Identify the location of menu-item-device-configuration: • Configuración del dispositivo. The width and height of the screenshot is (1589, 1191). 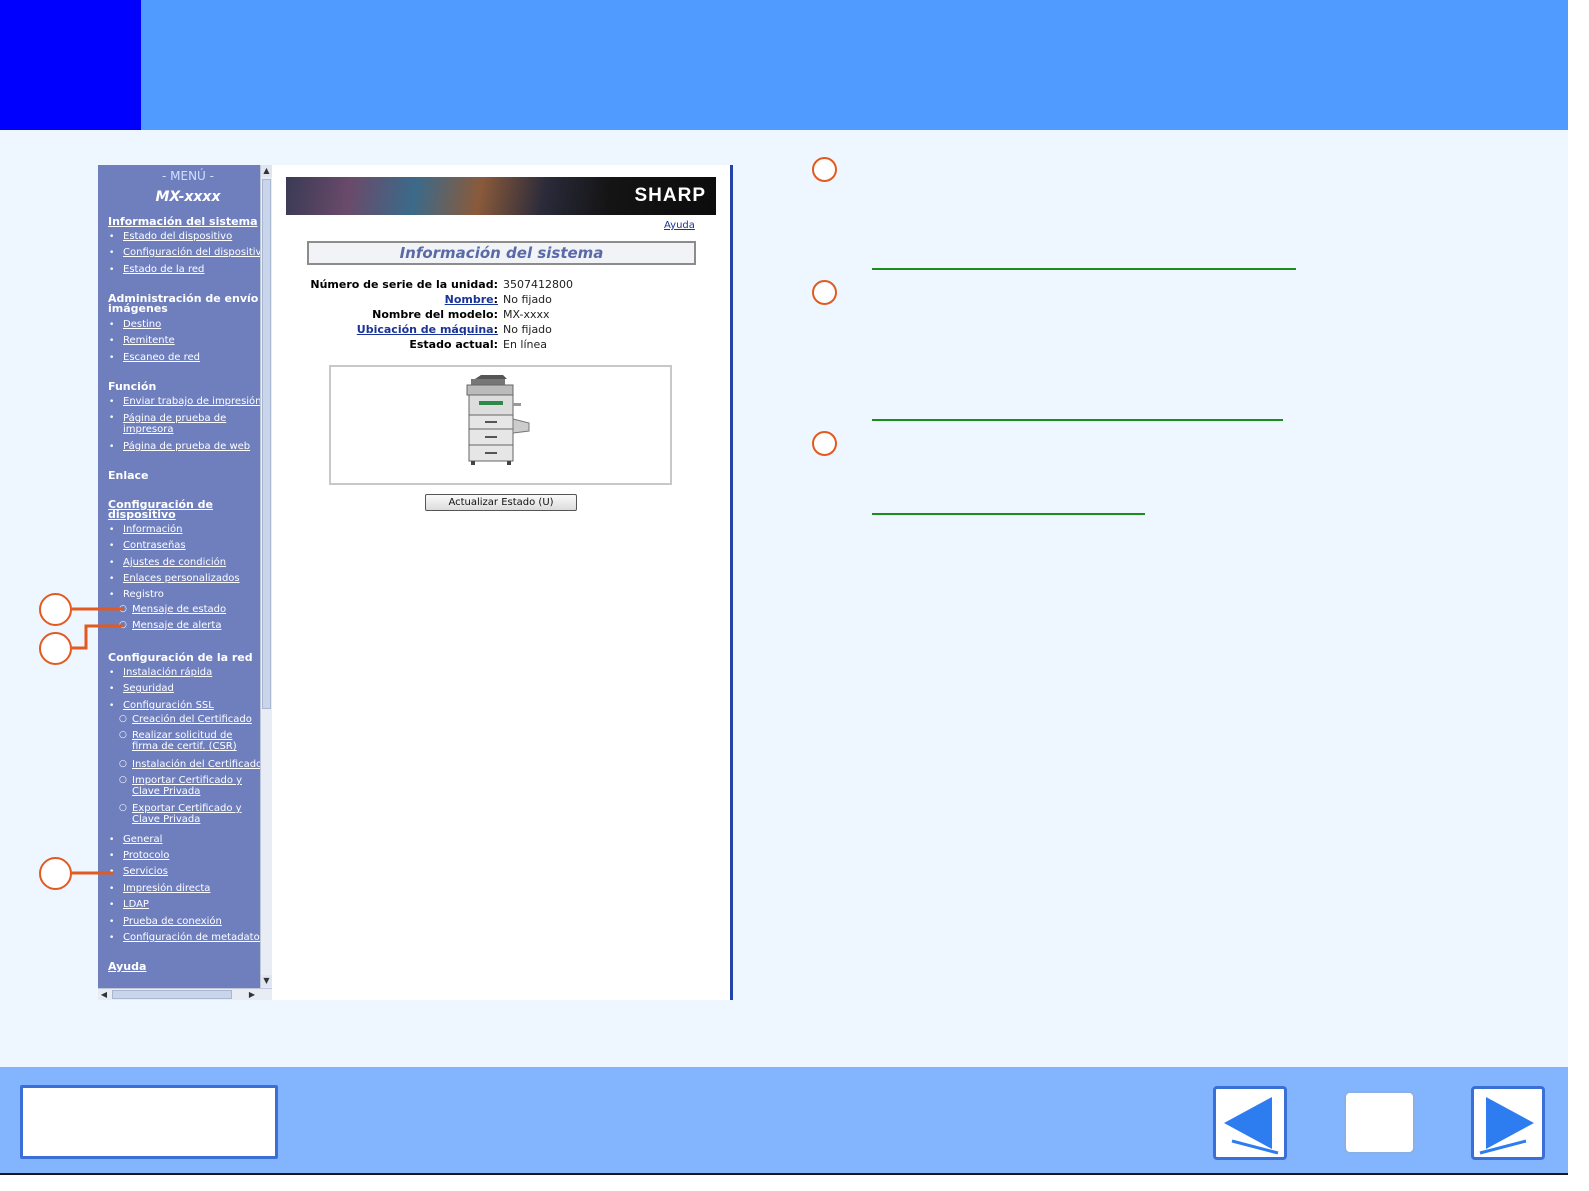
(184, 253).